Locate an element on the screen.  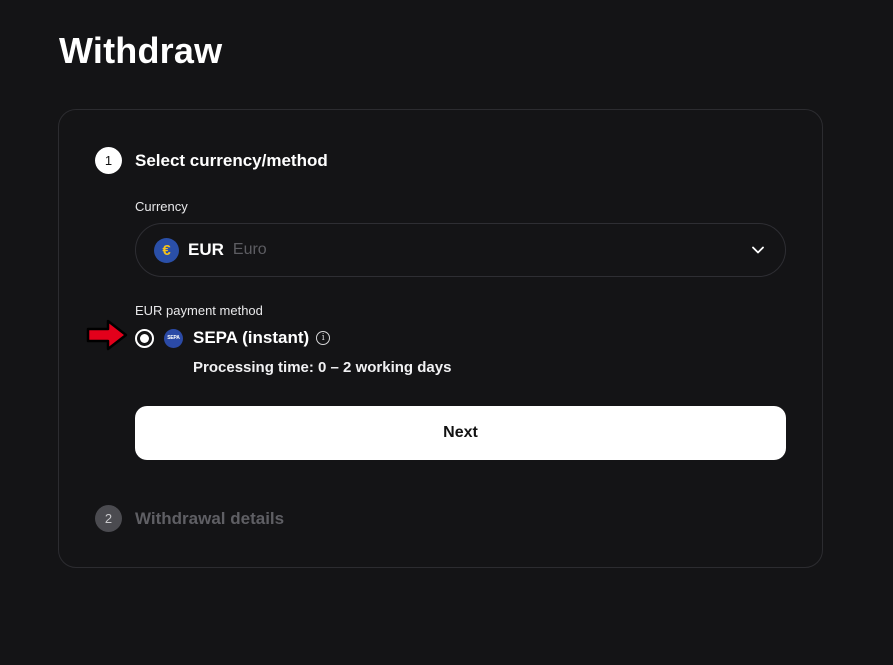
payment-method-option: SEPA SEPA (instant) i is located at coordinates (233, 338).